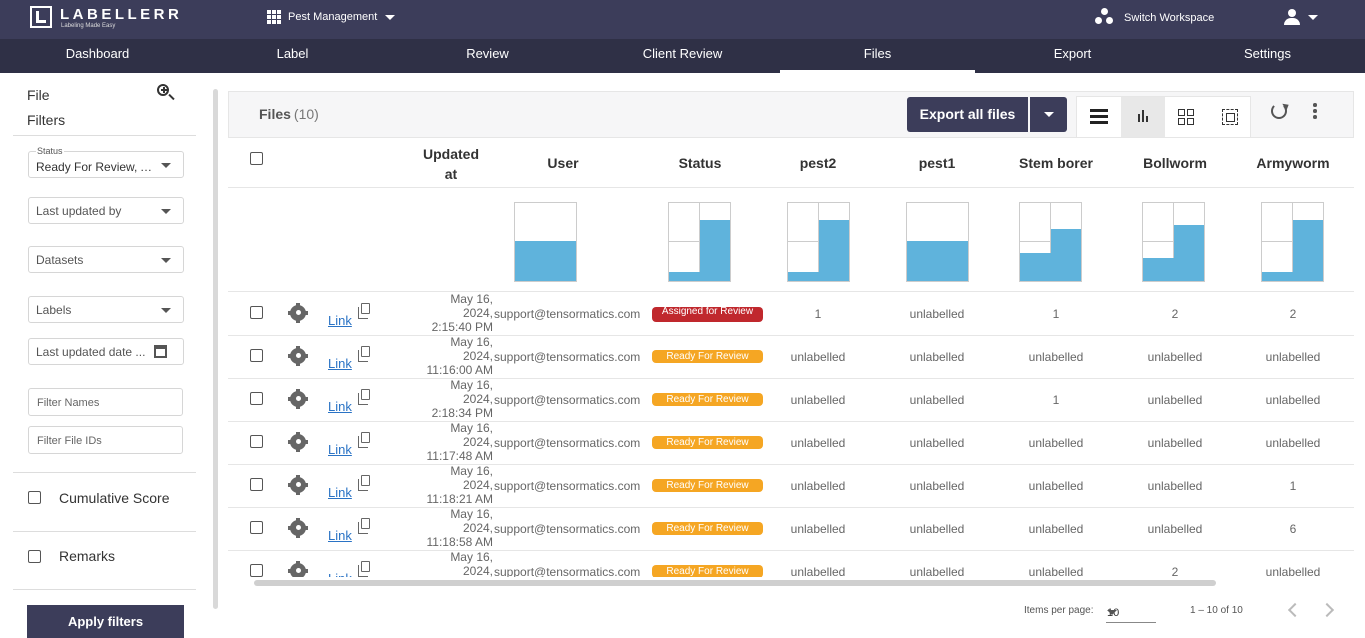  Describe the element at coordinates (707, 314) in the screenshot. I see `status-badge: Assigned for Review` at that location.